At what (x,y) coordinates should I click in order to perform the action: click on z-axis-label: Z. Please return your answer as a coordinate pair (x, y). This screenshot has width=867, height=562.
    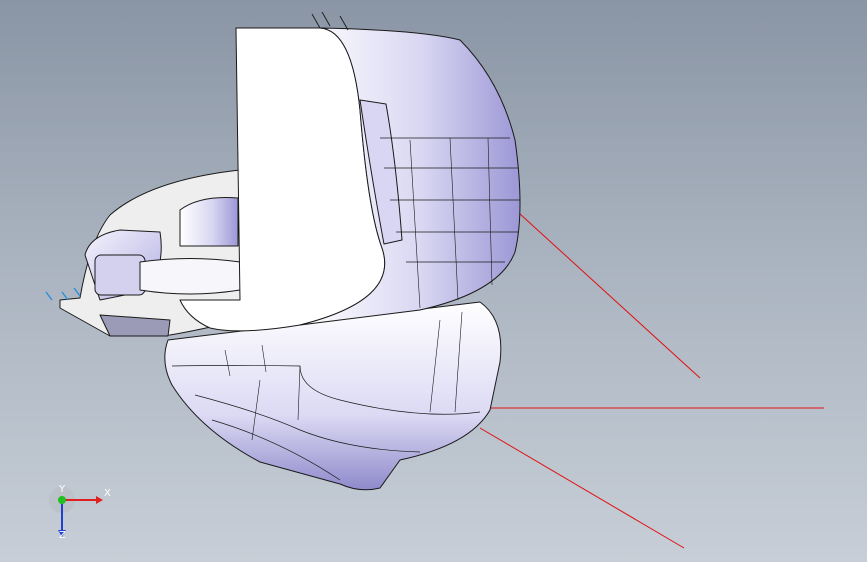
    Looking at the image, I should click on (62, 535).